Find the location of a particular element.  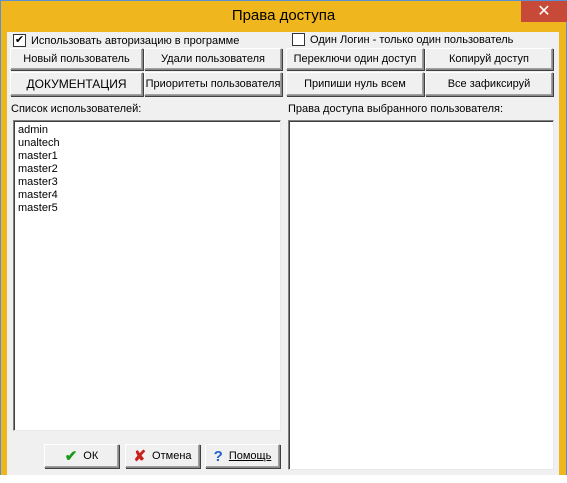

toggle-one-access-button: Переключи один доступ is located at coordinates (355, 59).